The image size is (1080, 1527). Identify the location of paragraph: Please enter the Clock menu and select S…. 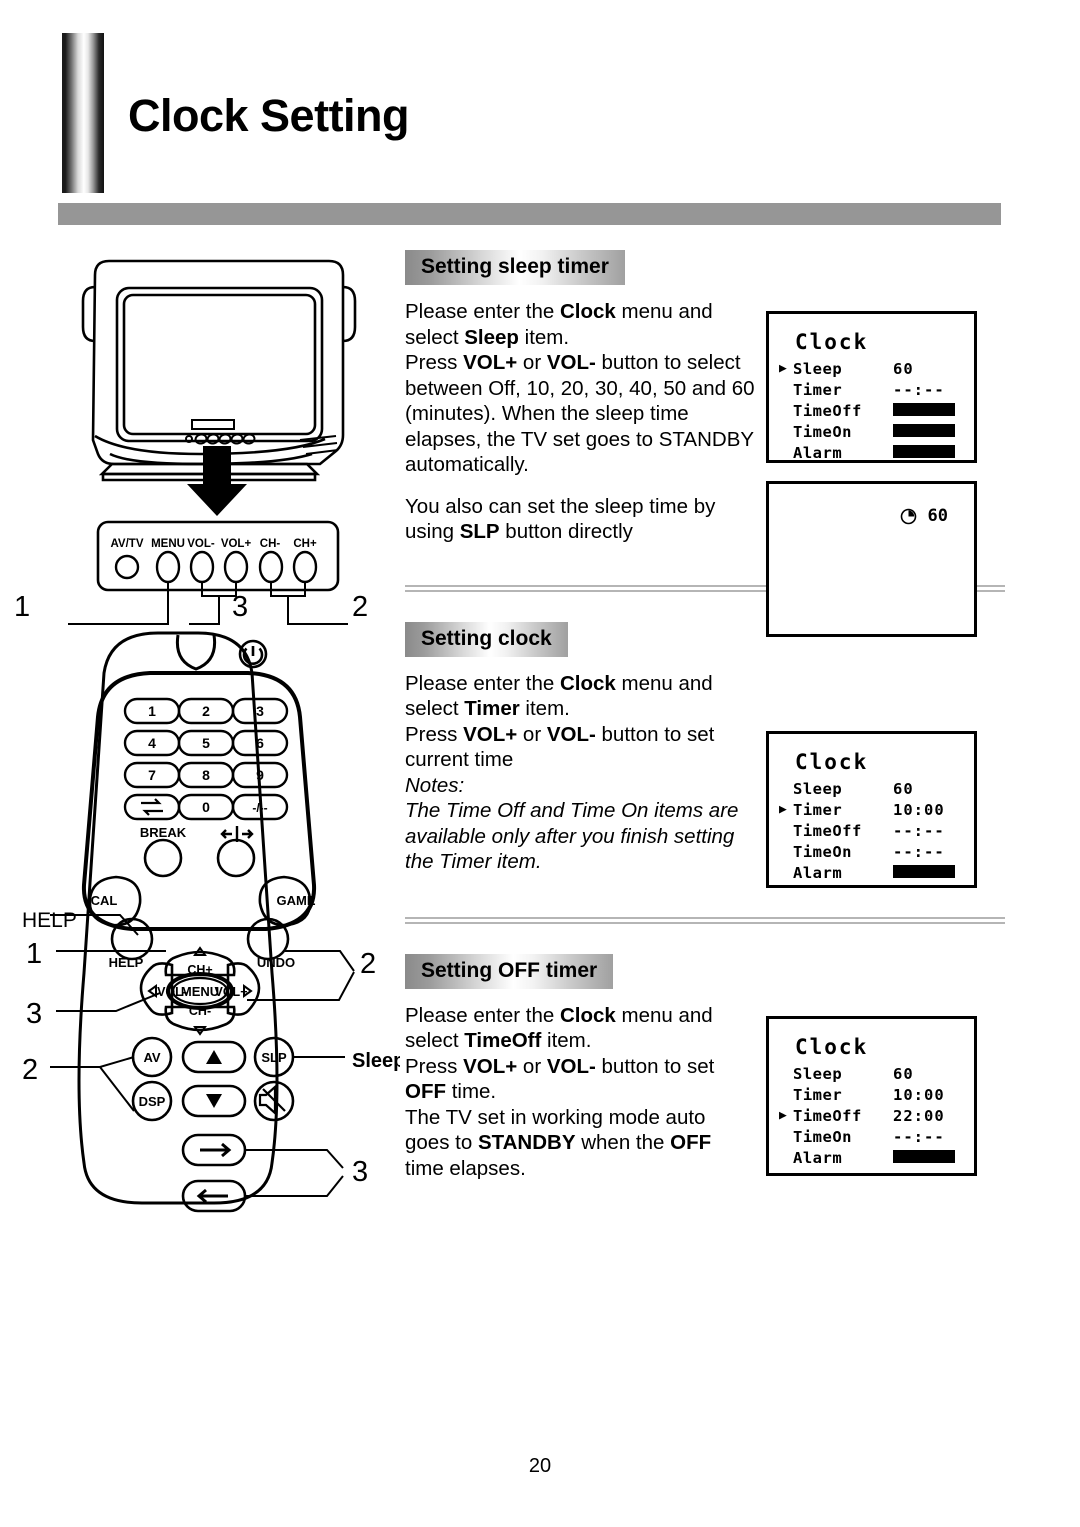
(580, 388).